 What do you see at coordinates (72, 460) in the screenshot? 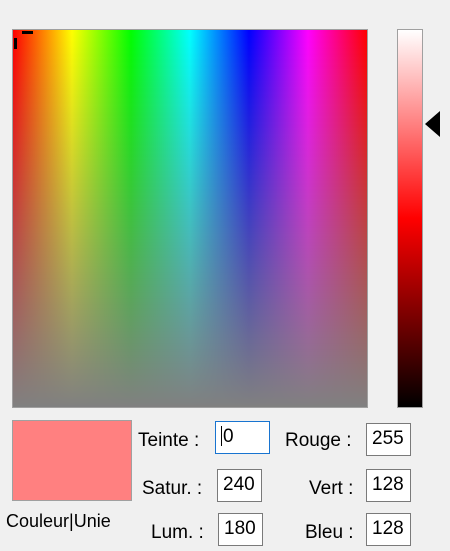
I see `color-preview-swatch` at bounding box center [72, 460].